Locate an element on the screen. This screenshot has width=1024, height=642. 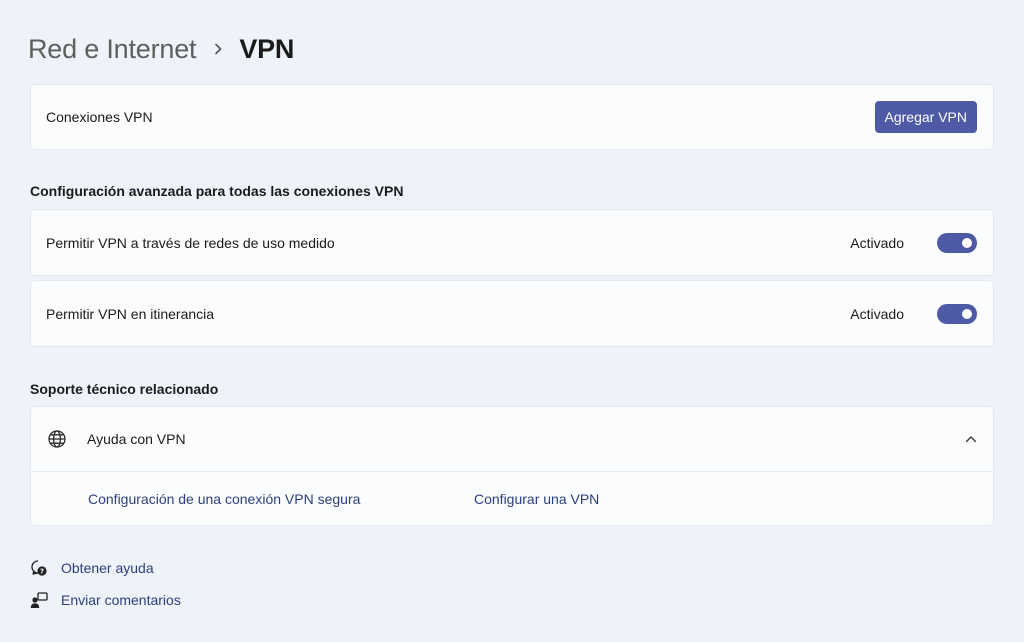
feedback-icon is located at coordinates (39, 600).